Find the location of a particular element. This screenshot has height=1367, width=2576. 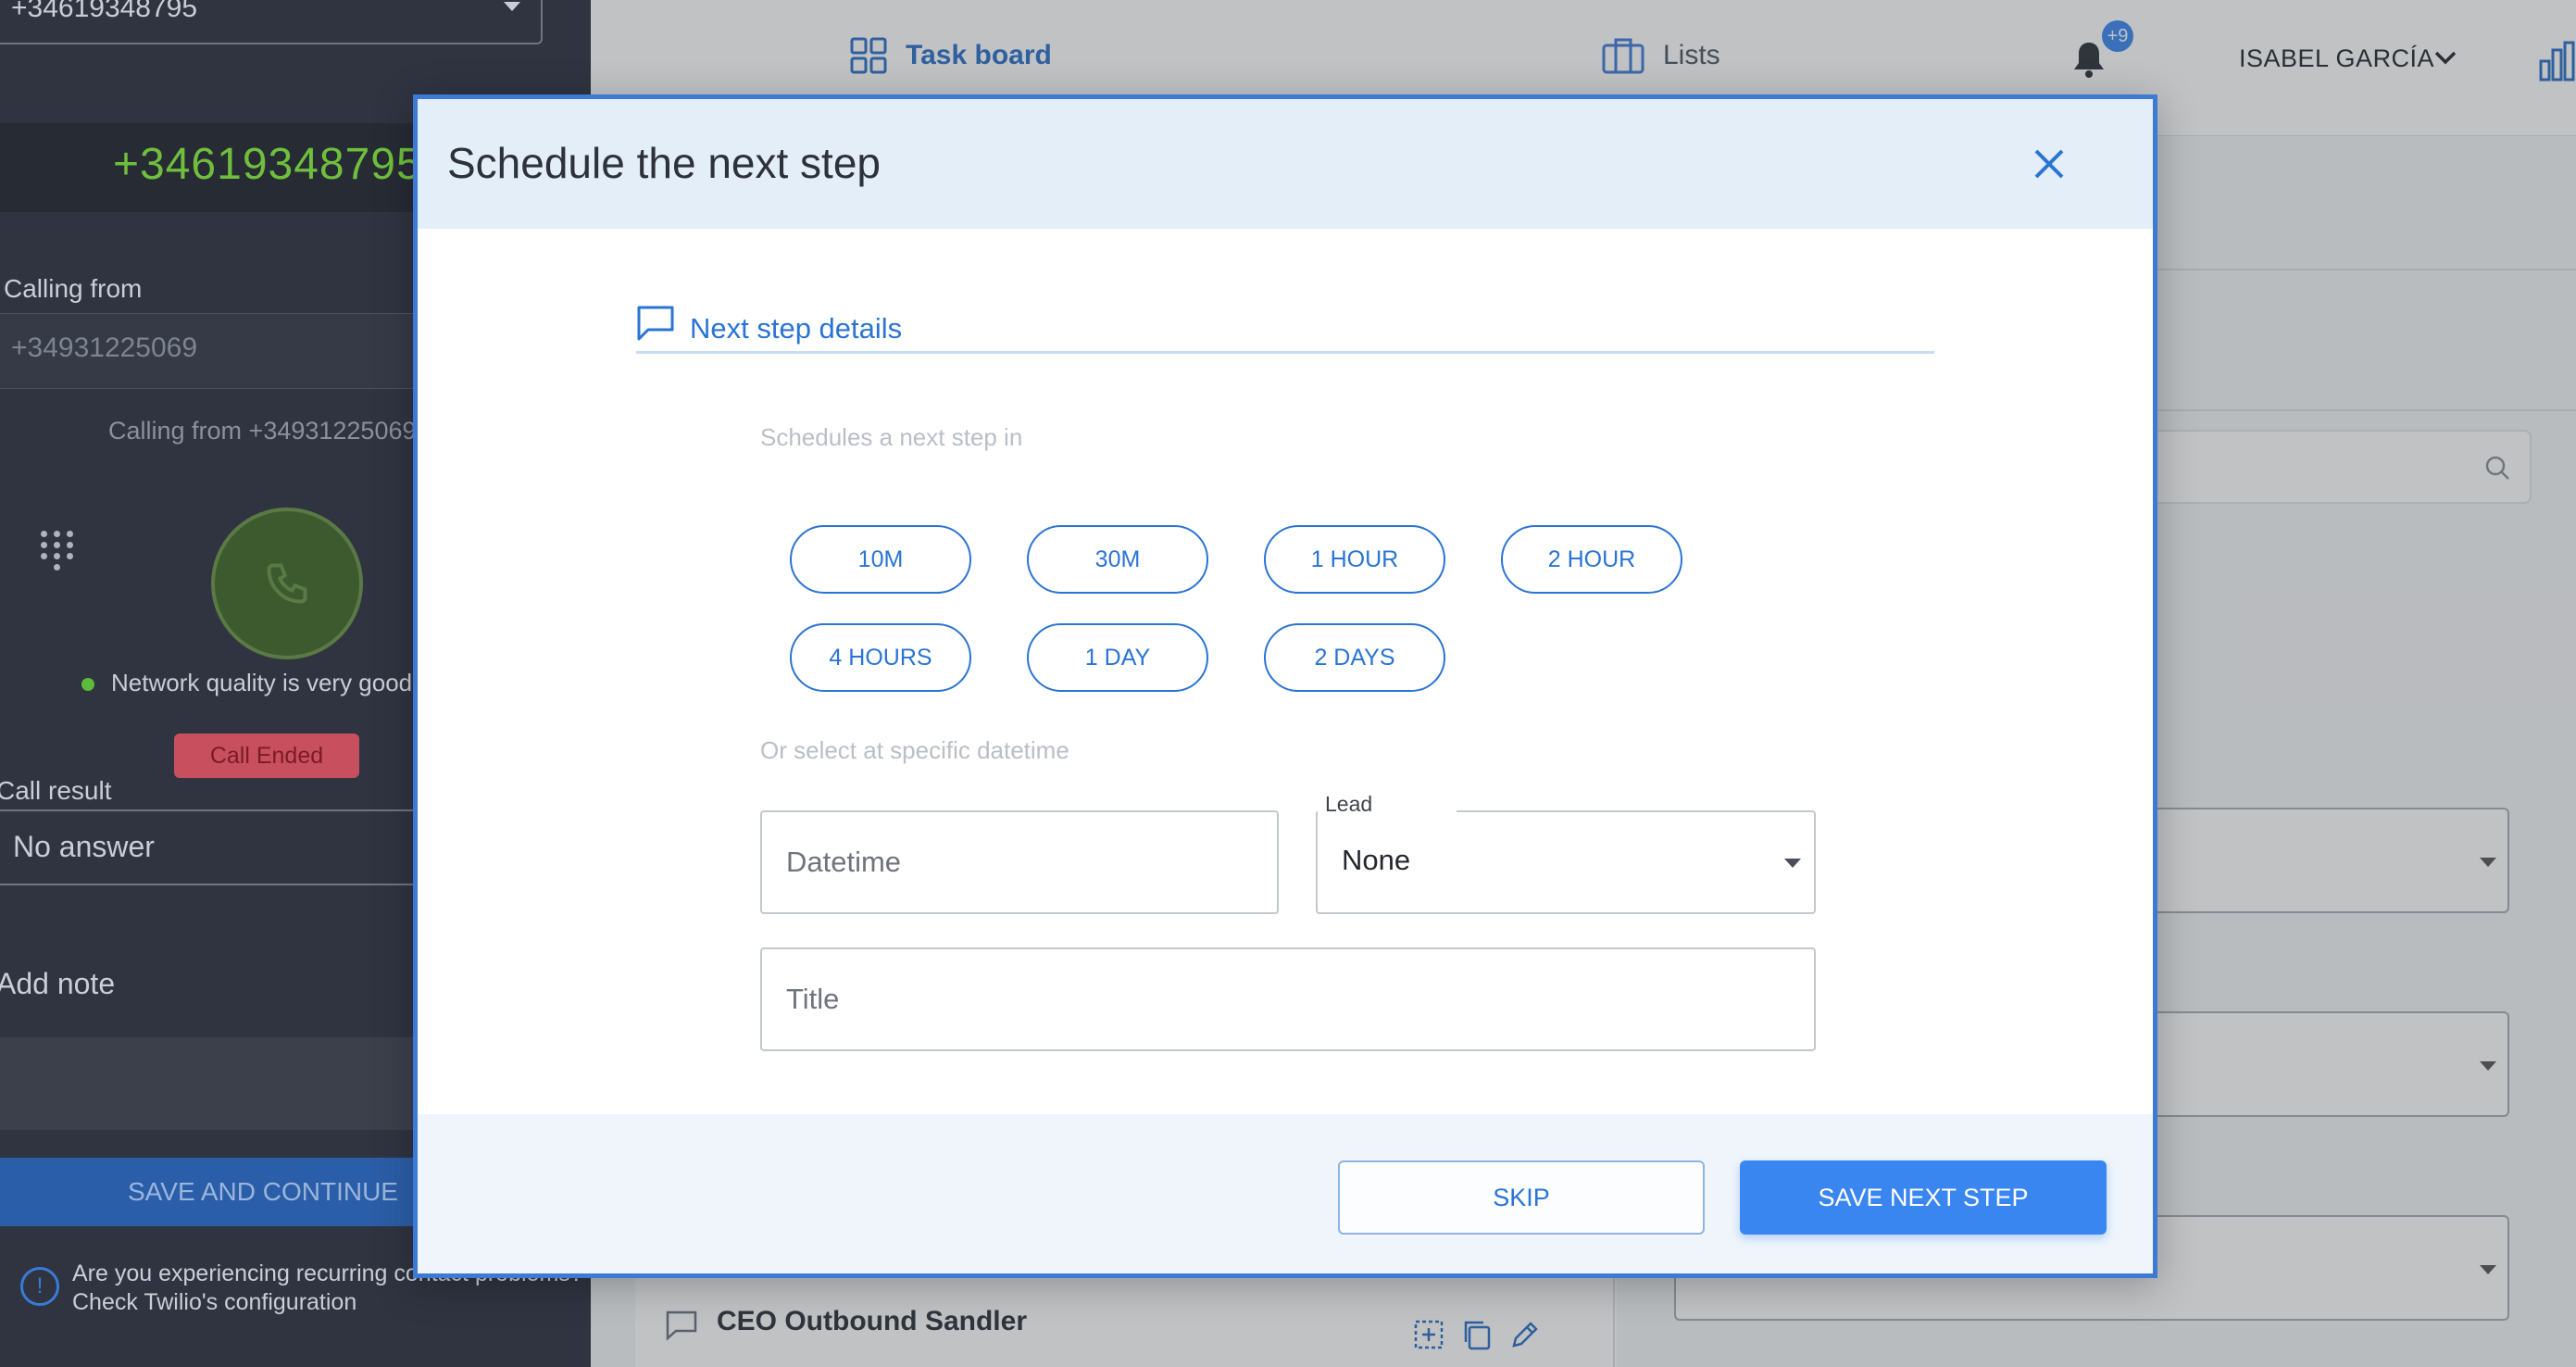

title-field is located at coordinates (1288, 999).